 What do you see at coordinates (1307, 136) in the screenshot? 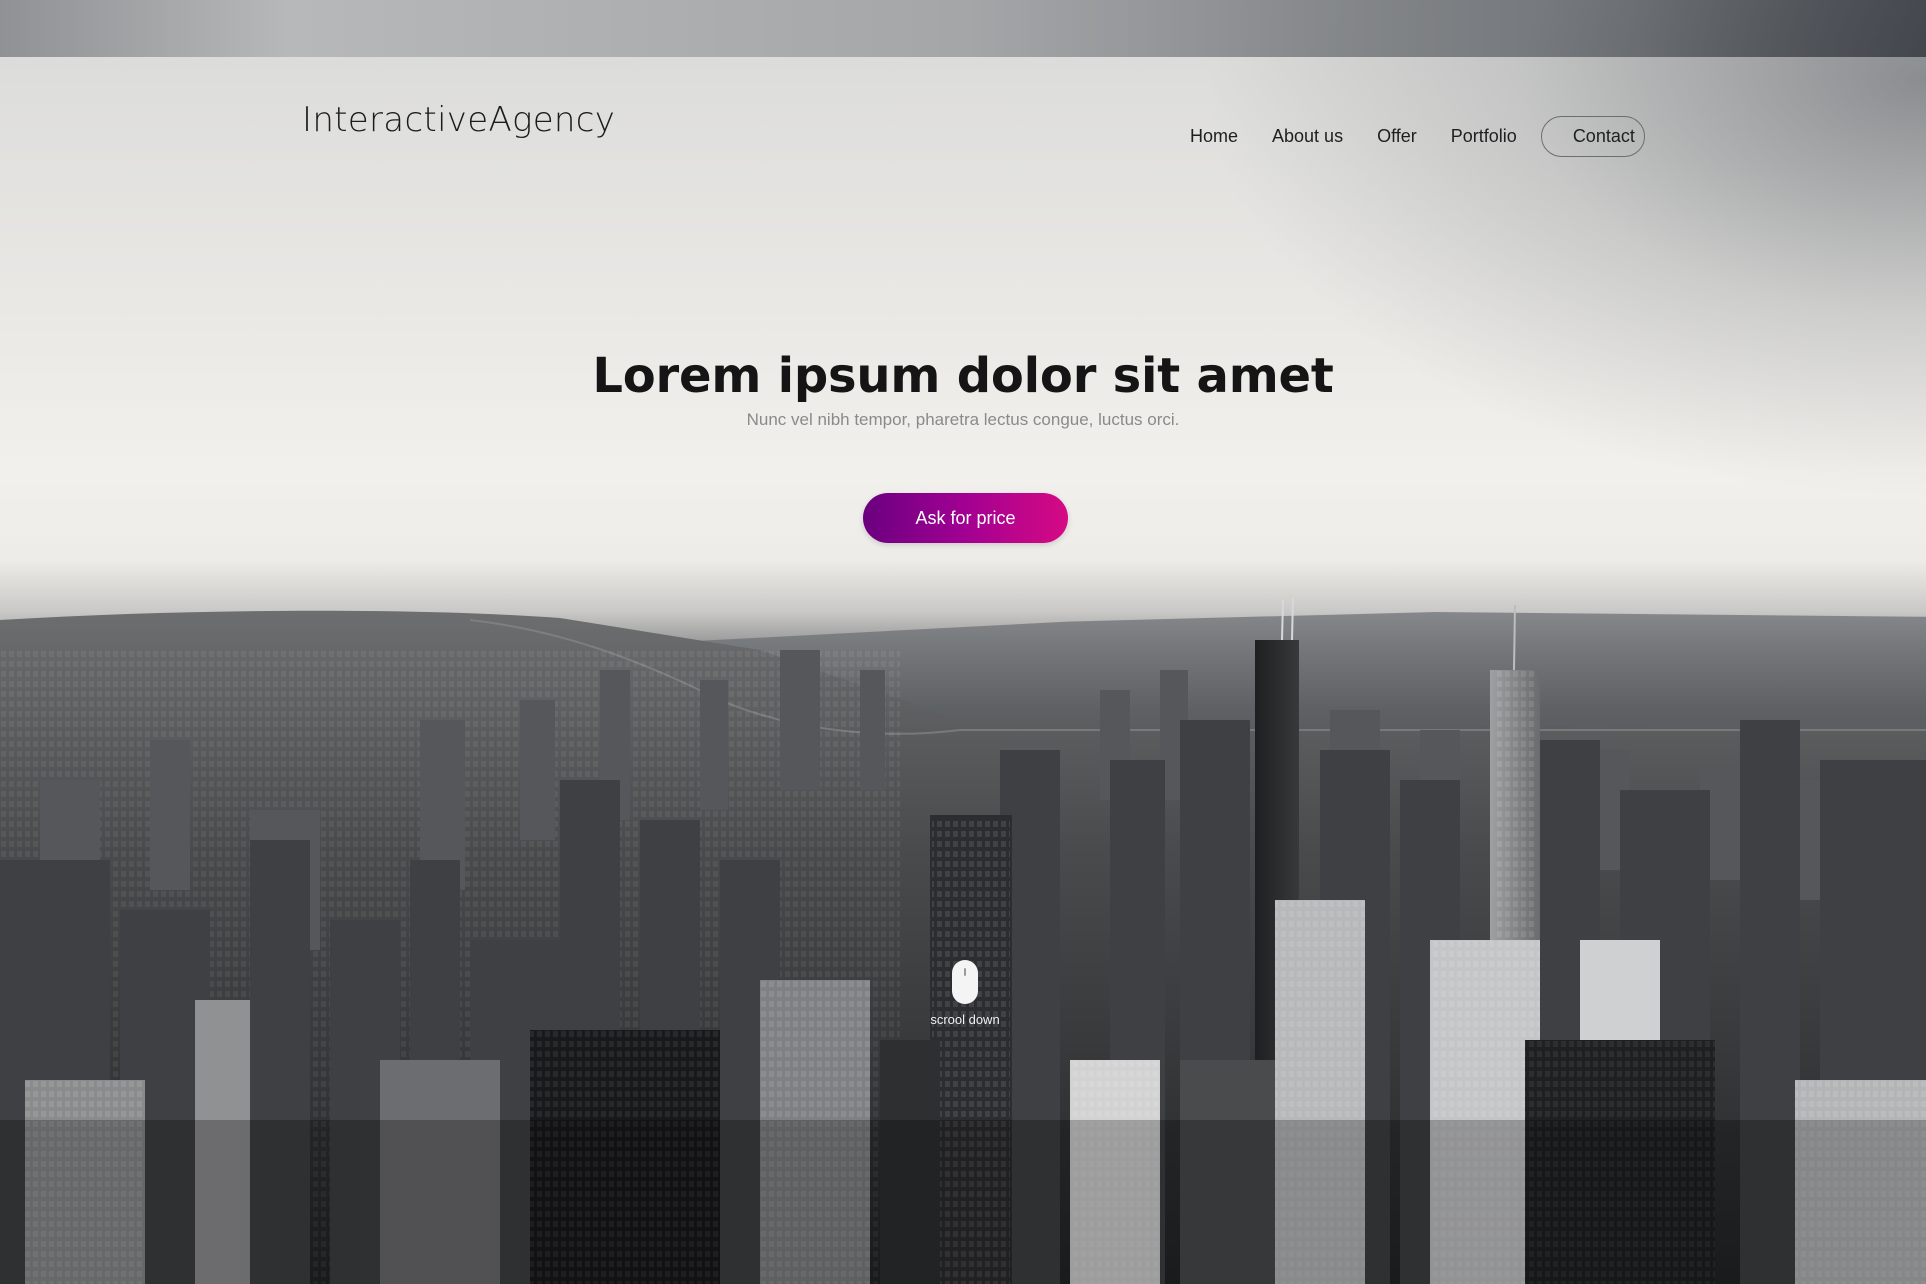
I see `nav-about-us: About us` at bounding box center [1307, 136].